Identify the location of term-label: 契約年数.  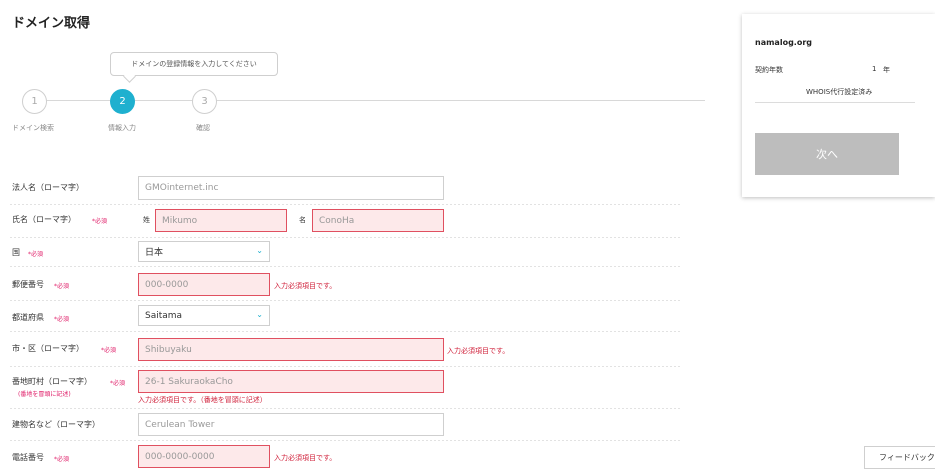
(769, 70).